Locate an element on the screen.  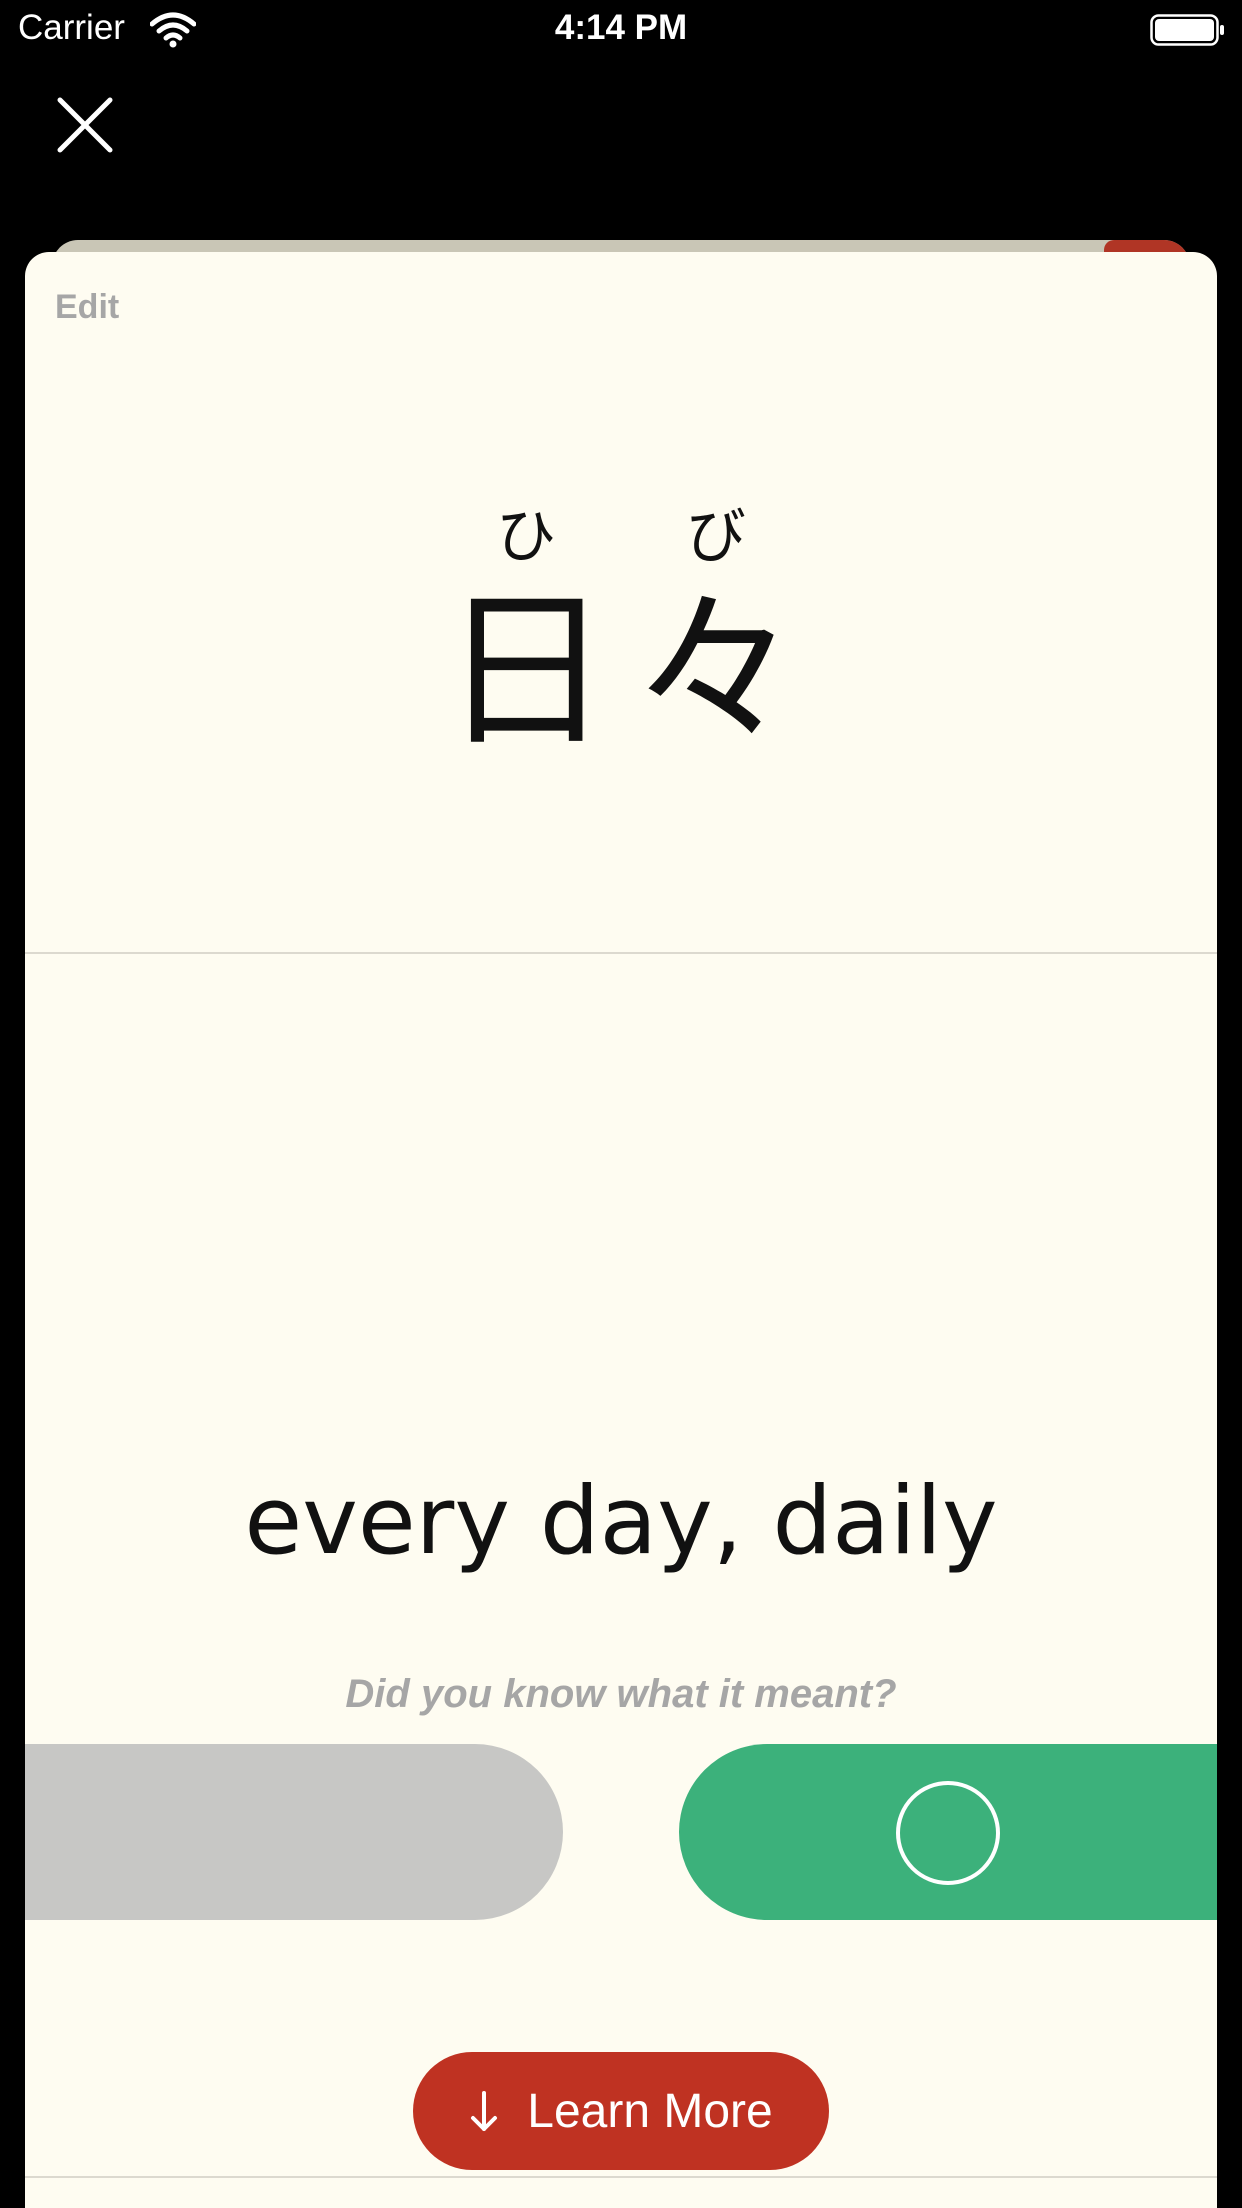
clock: 4:14 PM is located at coordinates (621, 27).